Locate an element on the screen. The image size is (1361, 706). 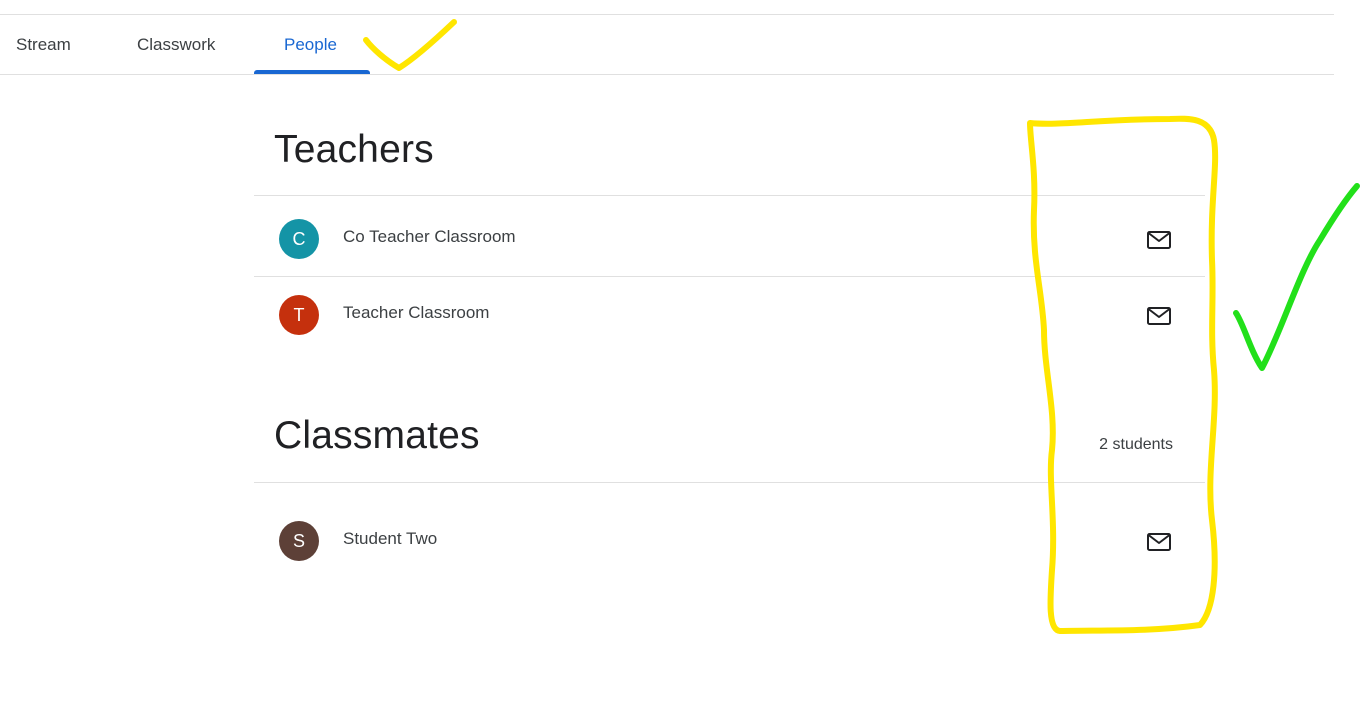
student-count: 2 students is located at coordinates (1136, 444).